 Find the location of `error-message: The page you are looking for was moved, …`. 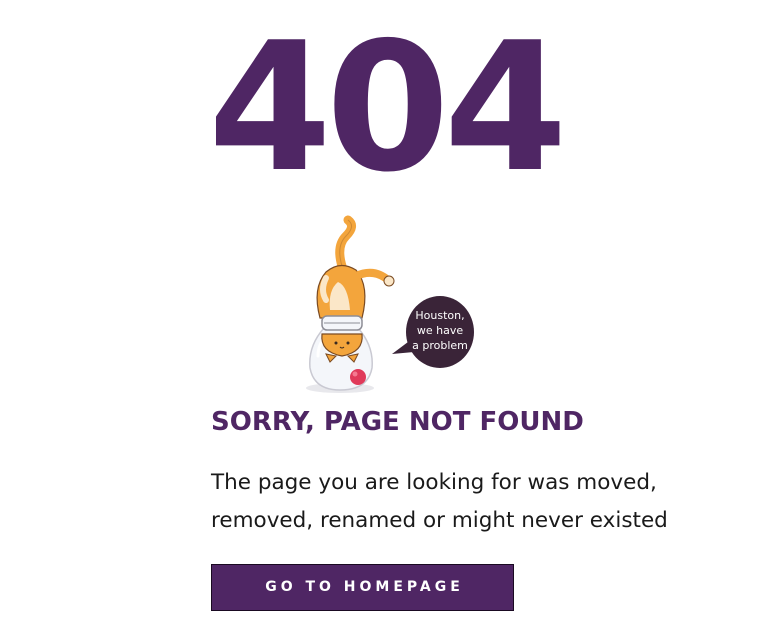

error-message: The page you are looking for was moved, … is located at coordinates (461, 502).